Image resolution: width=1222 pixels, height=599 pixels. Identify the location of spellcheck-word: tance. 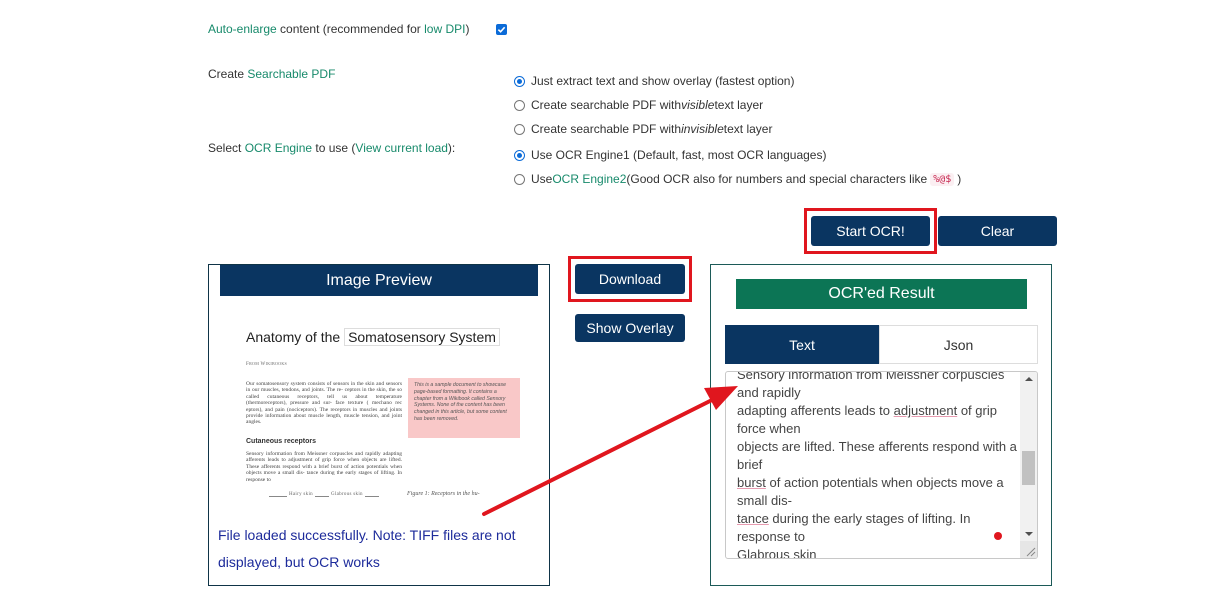
(753, 518).